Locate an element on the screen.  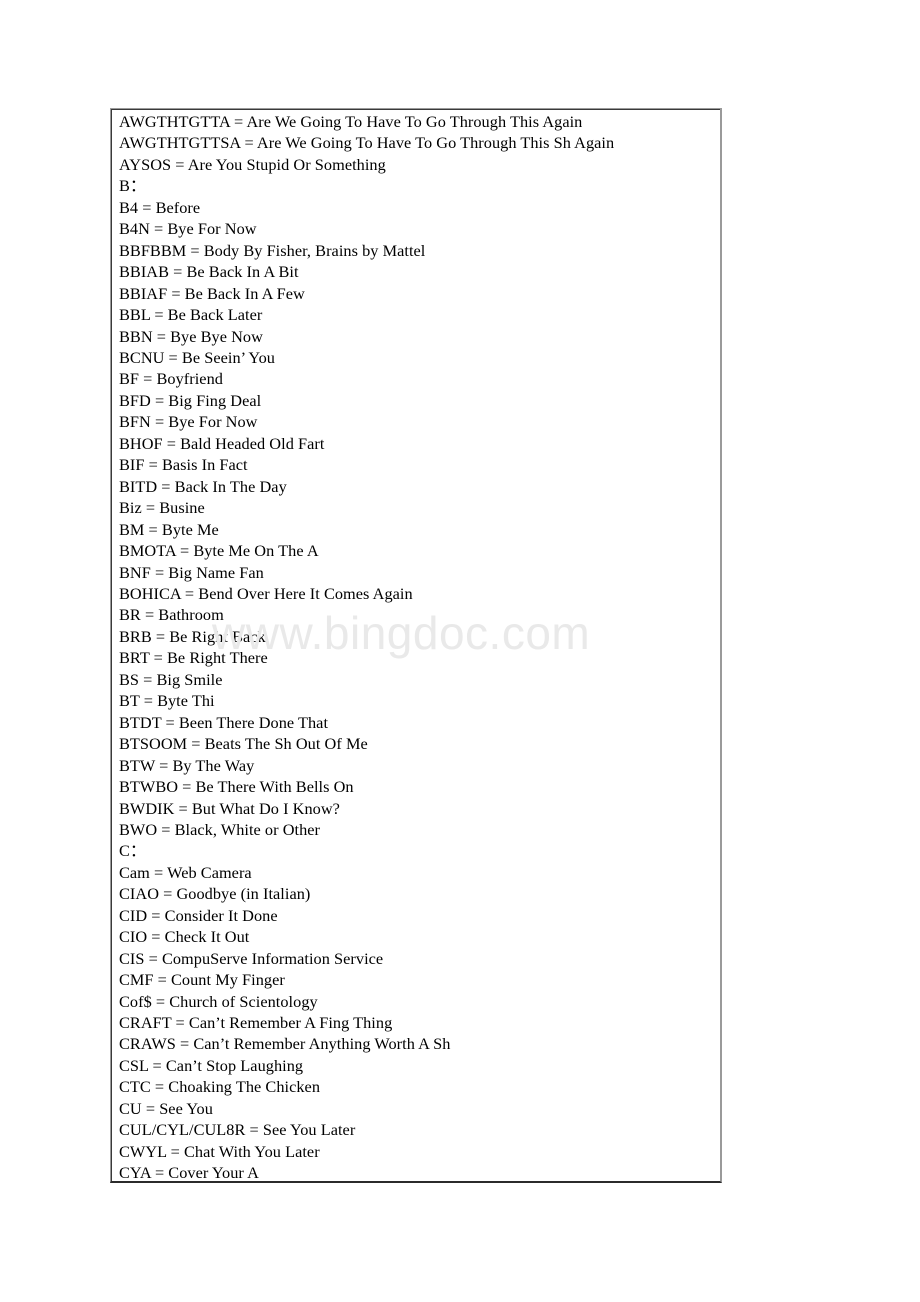
glossary-entry: BITD = Back In The Day is located at coordinates (203, 486).